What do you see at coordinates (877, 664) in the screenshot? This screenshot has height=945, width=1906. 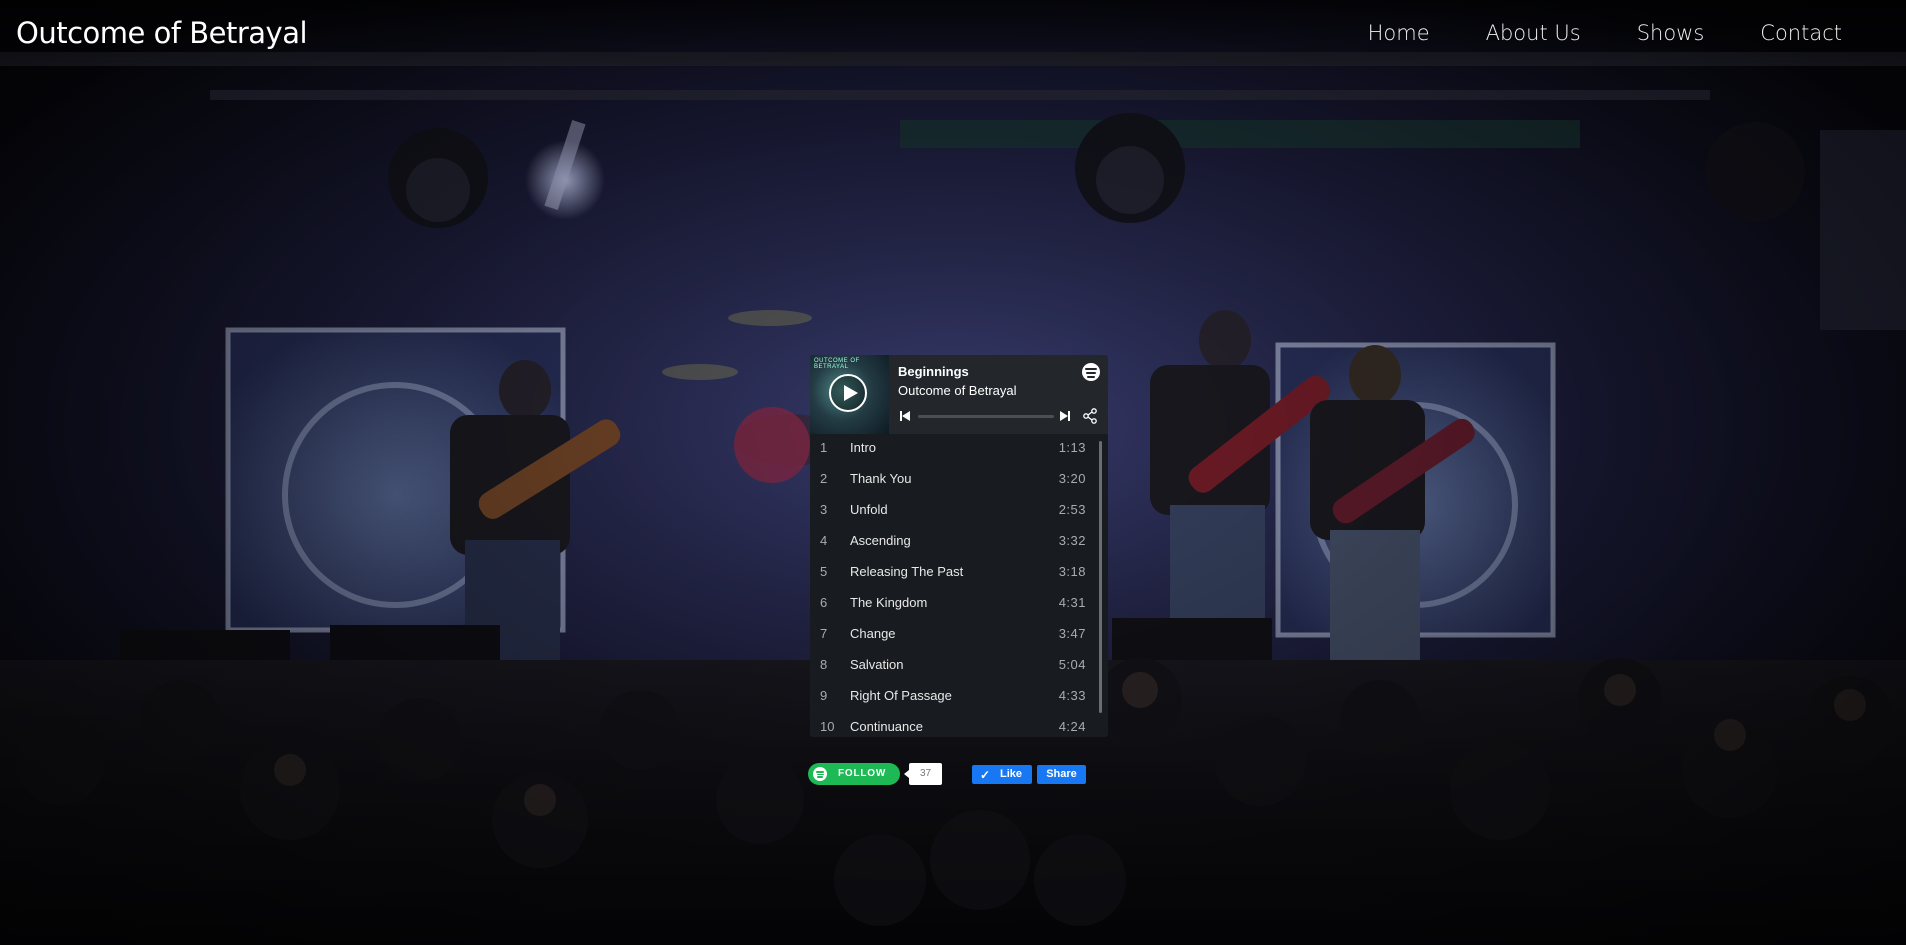 I see `track-name: Salvation` at bounding box center [877, 664].